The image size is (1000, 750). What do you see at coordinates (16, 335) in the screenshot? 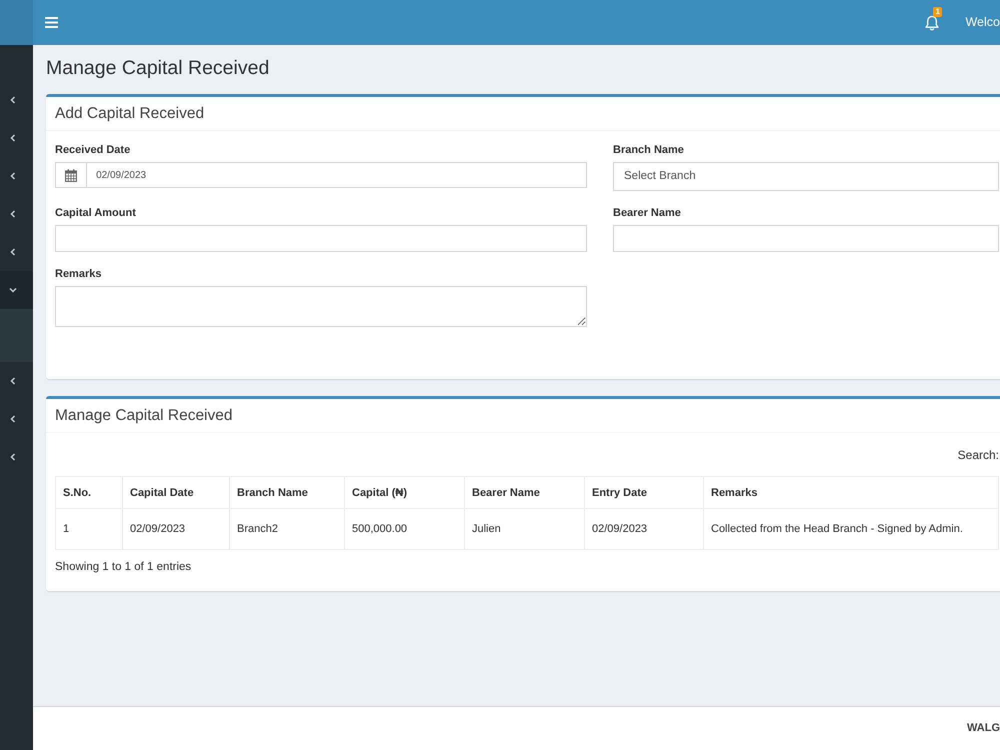
I see `submenu-panel` at bounding box center [16, 335].